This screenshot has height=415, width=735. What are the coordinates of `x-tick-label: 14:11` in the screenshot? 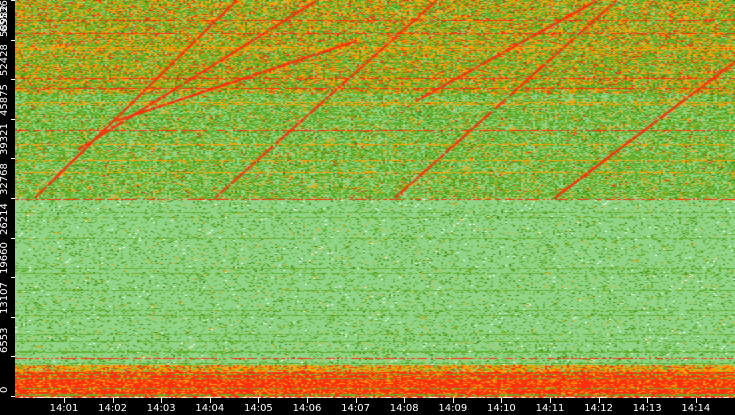 It's located at (550, 408).